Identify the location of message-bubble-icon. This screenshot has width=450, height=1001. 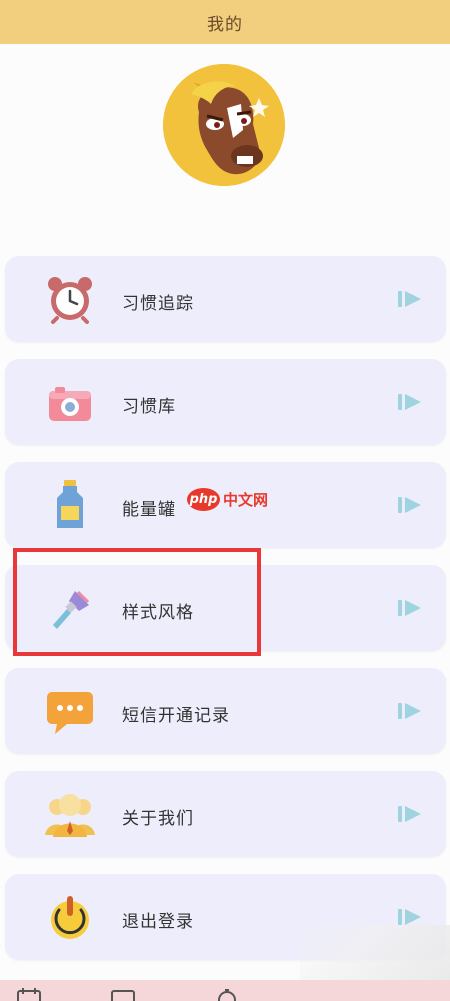
(70, 711).